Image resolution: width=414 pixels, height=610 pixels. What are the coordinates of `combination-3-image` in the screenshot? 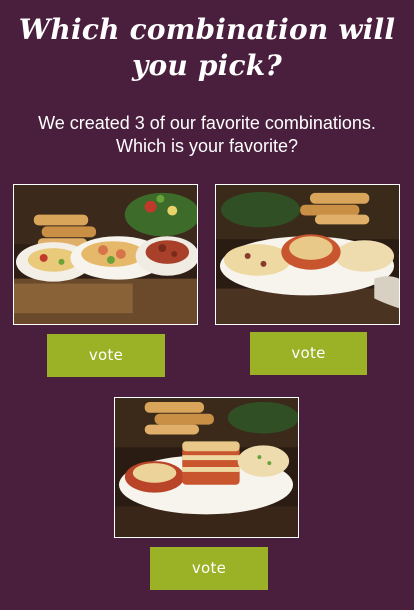 It's located at (206, 467).